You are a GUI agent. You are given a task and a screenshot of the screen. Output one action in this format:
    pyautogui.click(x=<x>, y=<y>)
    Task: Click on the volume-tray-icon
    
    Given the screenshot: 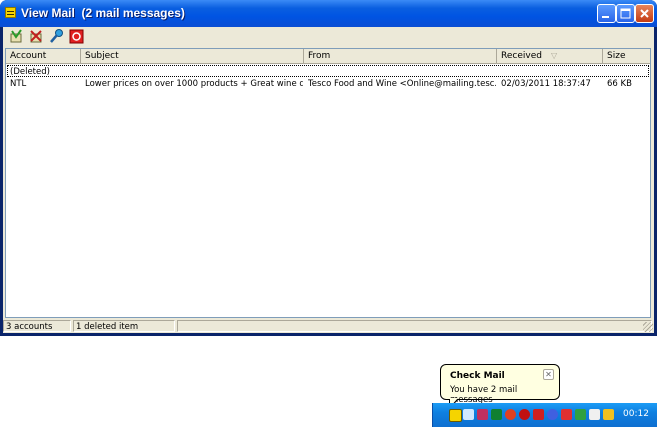 What is the action you would take?
    pyautogui.click(x=608, y=414)
    